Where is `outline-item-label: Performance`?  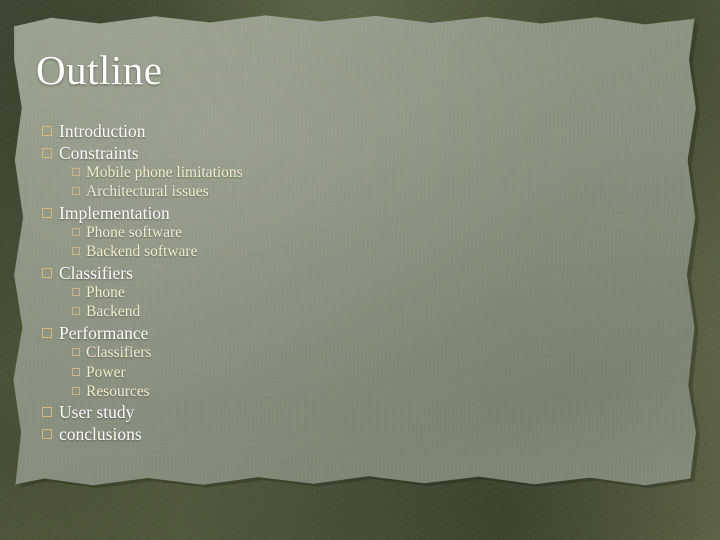 outline-item-label: Performance is located at coordinates (104, 332).